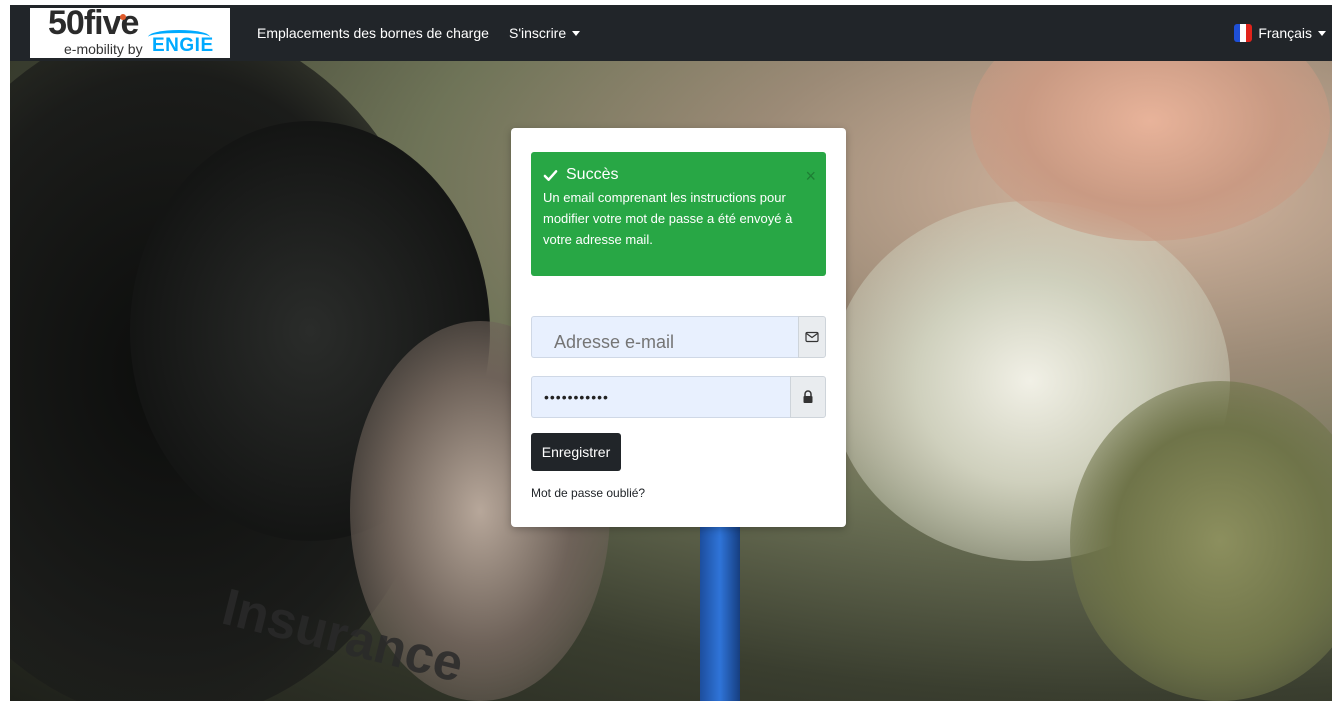  What do you see at coordinates (576, 452) in the screenshot?
I see `submit-button: Enregistrer` at bounding box center [576, 452].